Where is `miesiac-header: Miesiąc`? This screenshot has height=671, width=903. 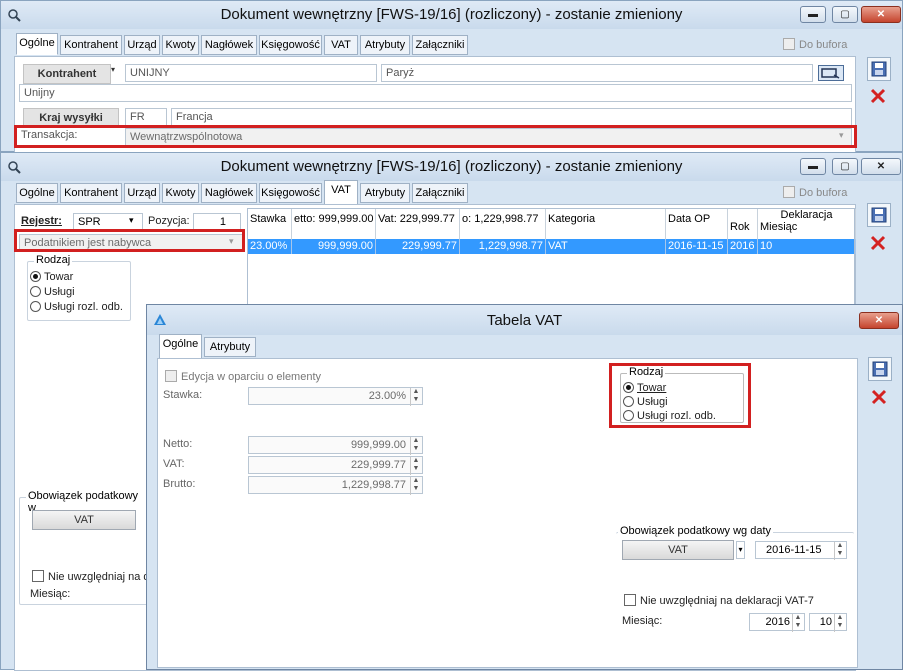
miesiac-header: Miesiąc is located at coordinates (779, 227).